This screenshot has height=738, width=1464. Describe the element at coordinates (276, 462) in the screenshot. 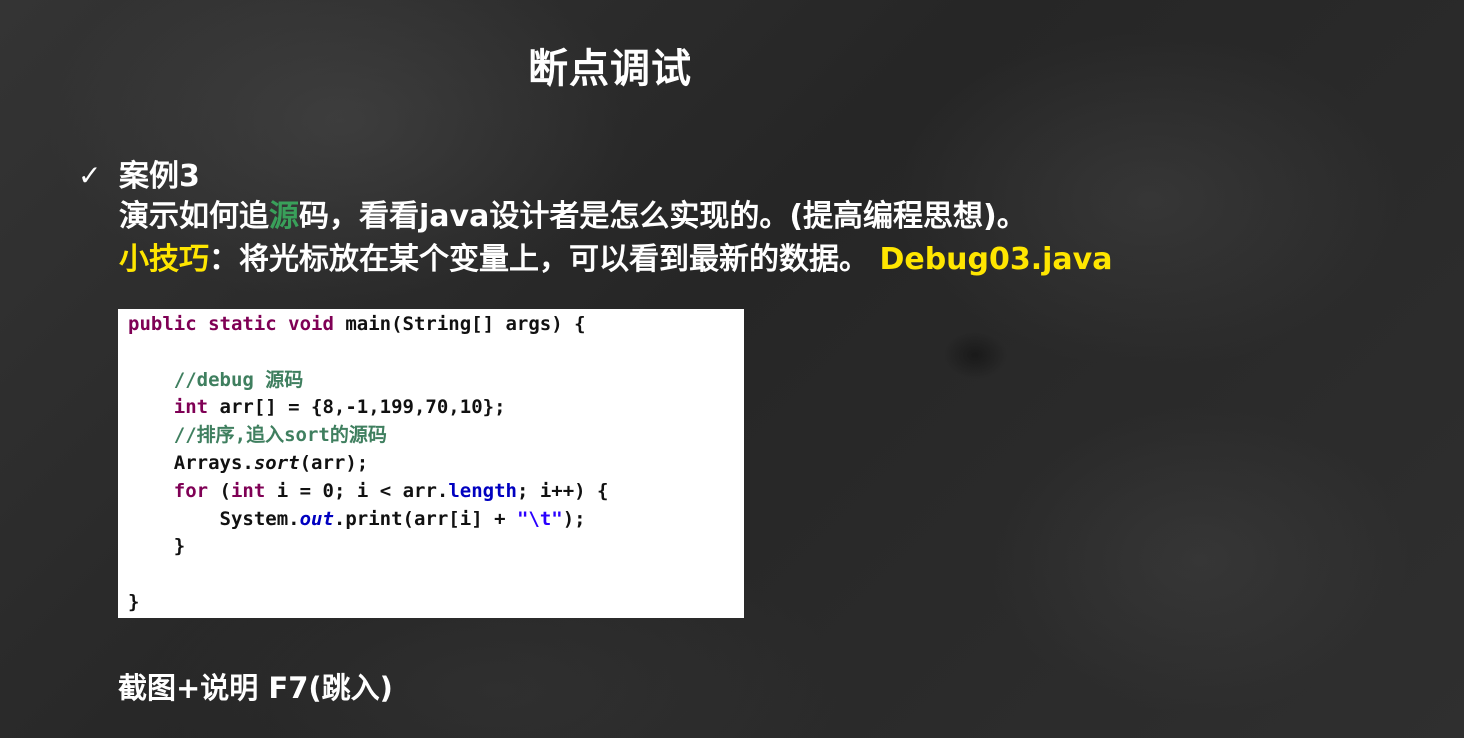

I see `code-method: sort` at that location.